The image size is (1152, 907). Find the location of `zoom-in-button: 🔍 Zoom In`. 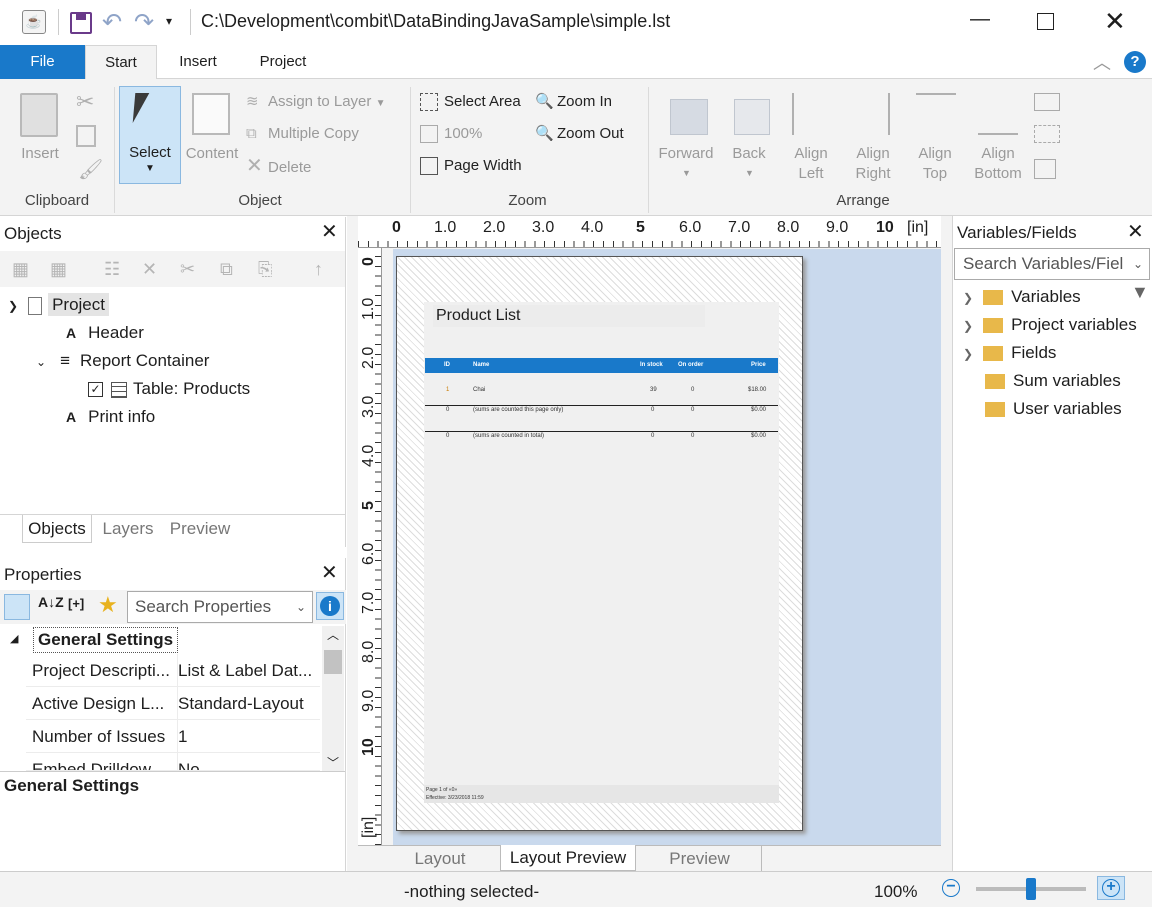

zoom-in-button: 🔍 Zoom In is located at coordinates (573, 102).